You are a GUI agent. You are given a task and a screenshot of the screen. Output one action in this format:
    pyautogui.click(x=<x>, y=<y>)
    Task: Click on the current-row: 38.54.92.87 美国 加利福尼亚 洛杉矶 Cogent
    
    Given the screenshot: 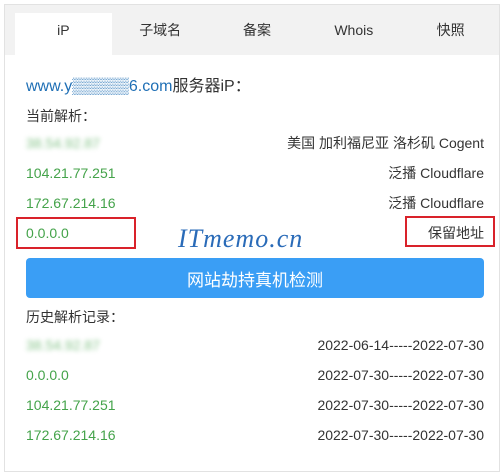 What is the action you would take?
    pyautogui.click(x=255, y=143)
    